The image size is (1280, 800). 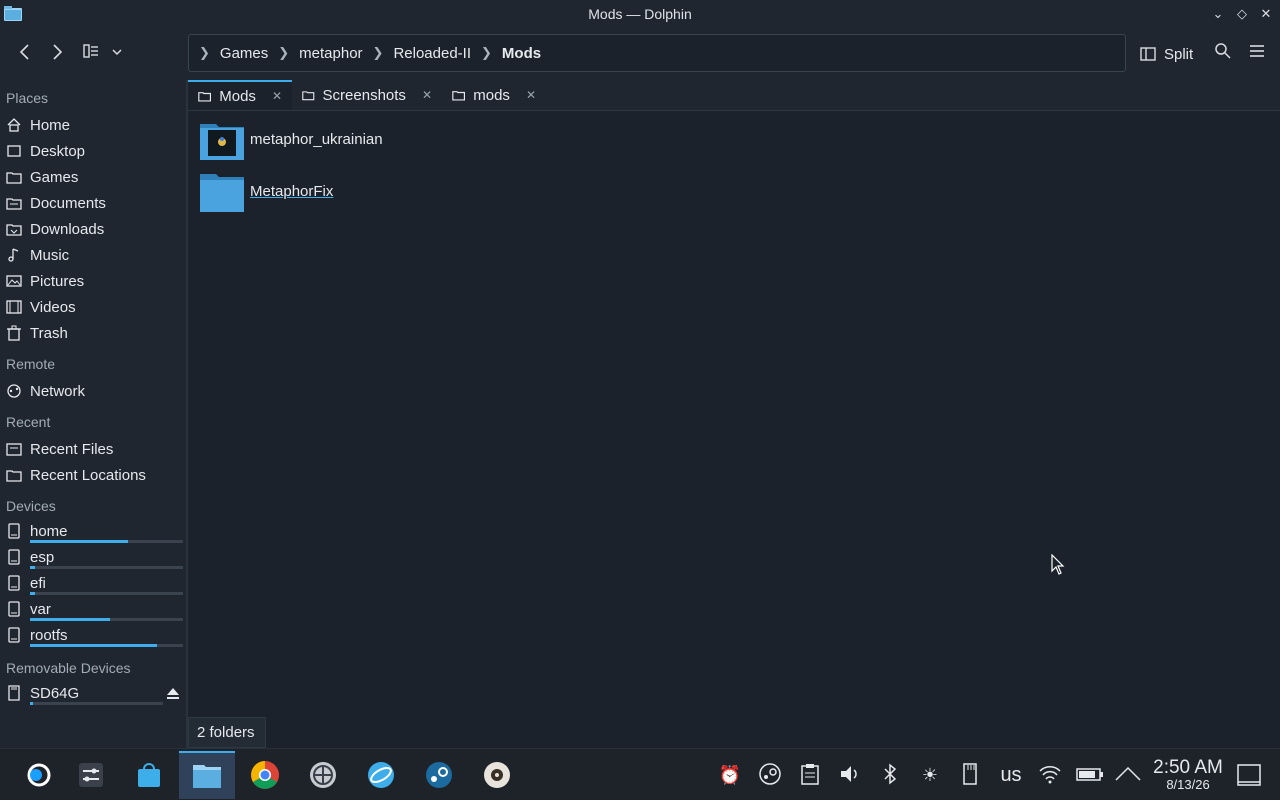 What do you see at coordinates (1090, 775) in the screenshot?
I see `battery-icon` at bounding box center [1090, 775].